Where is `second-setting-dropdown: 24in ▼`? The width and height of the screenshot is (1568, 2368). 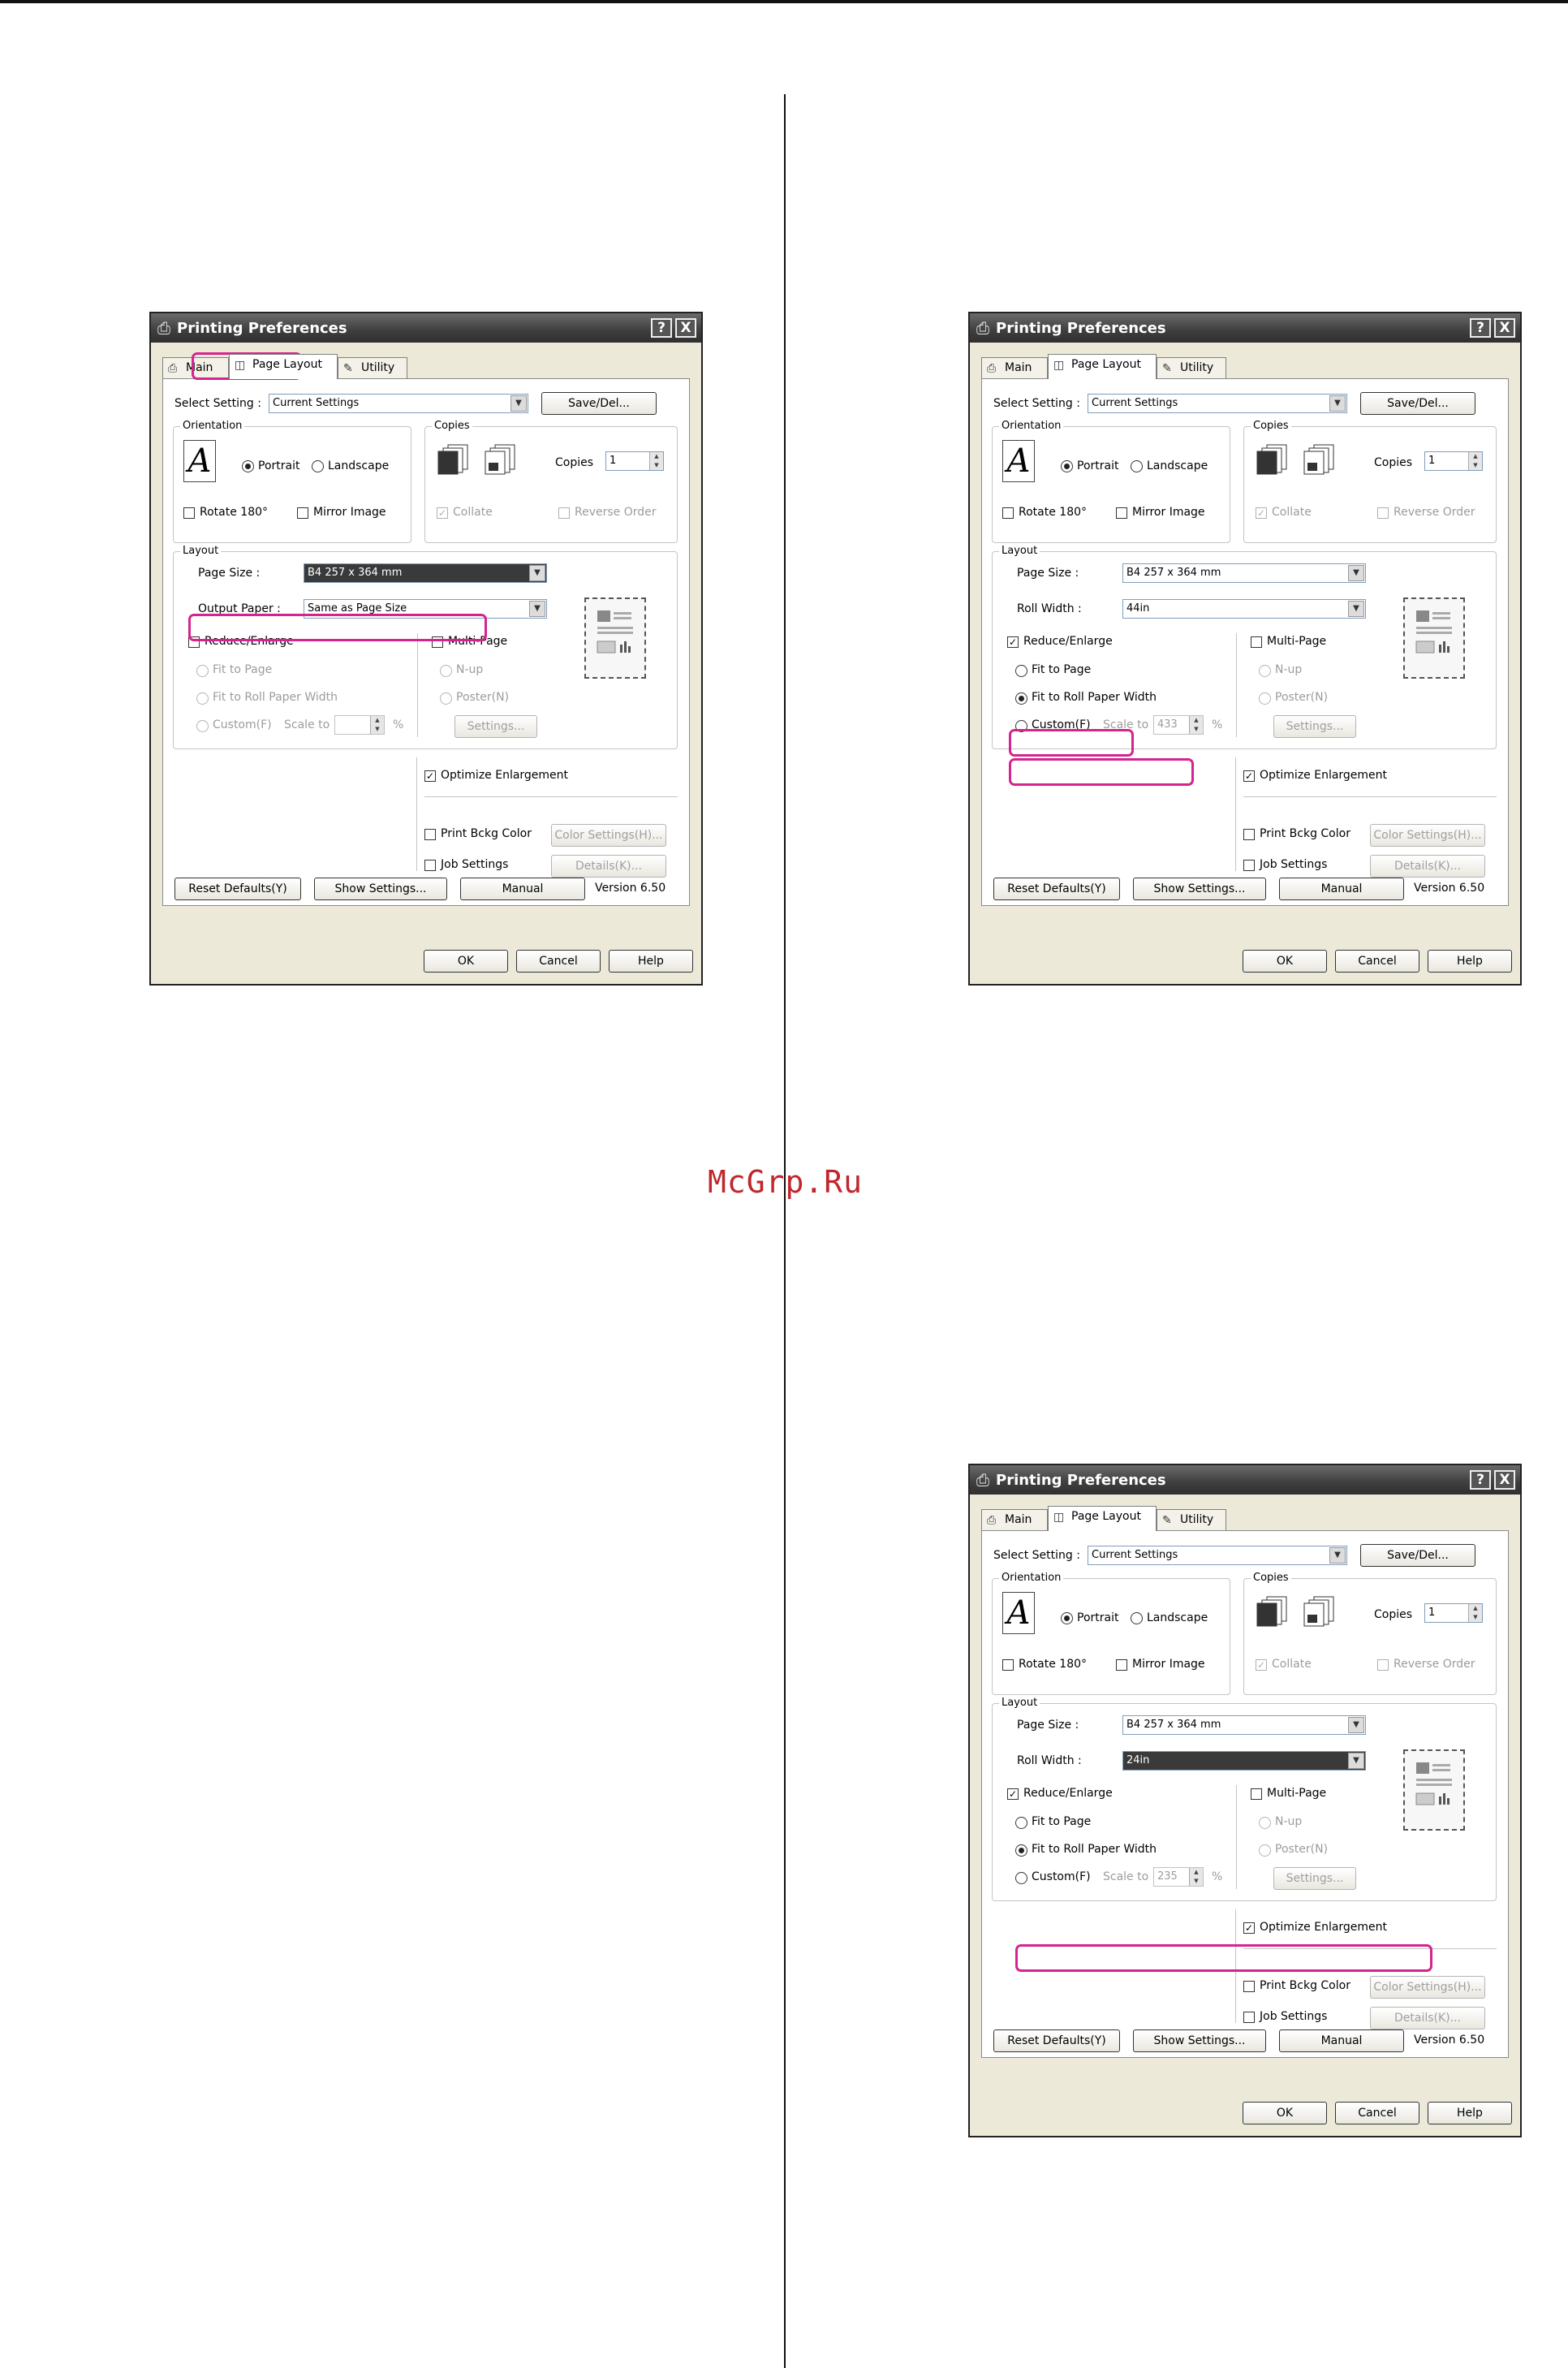 second-setting-dropdown: 24in ▼ is located at coordinates (1244, 1761).